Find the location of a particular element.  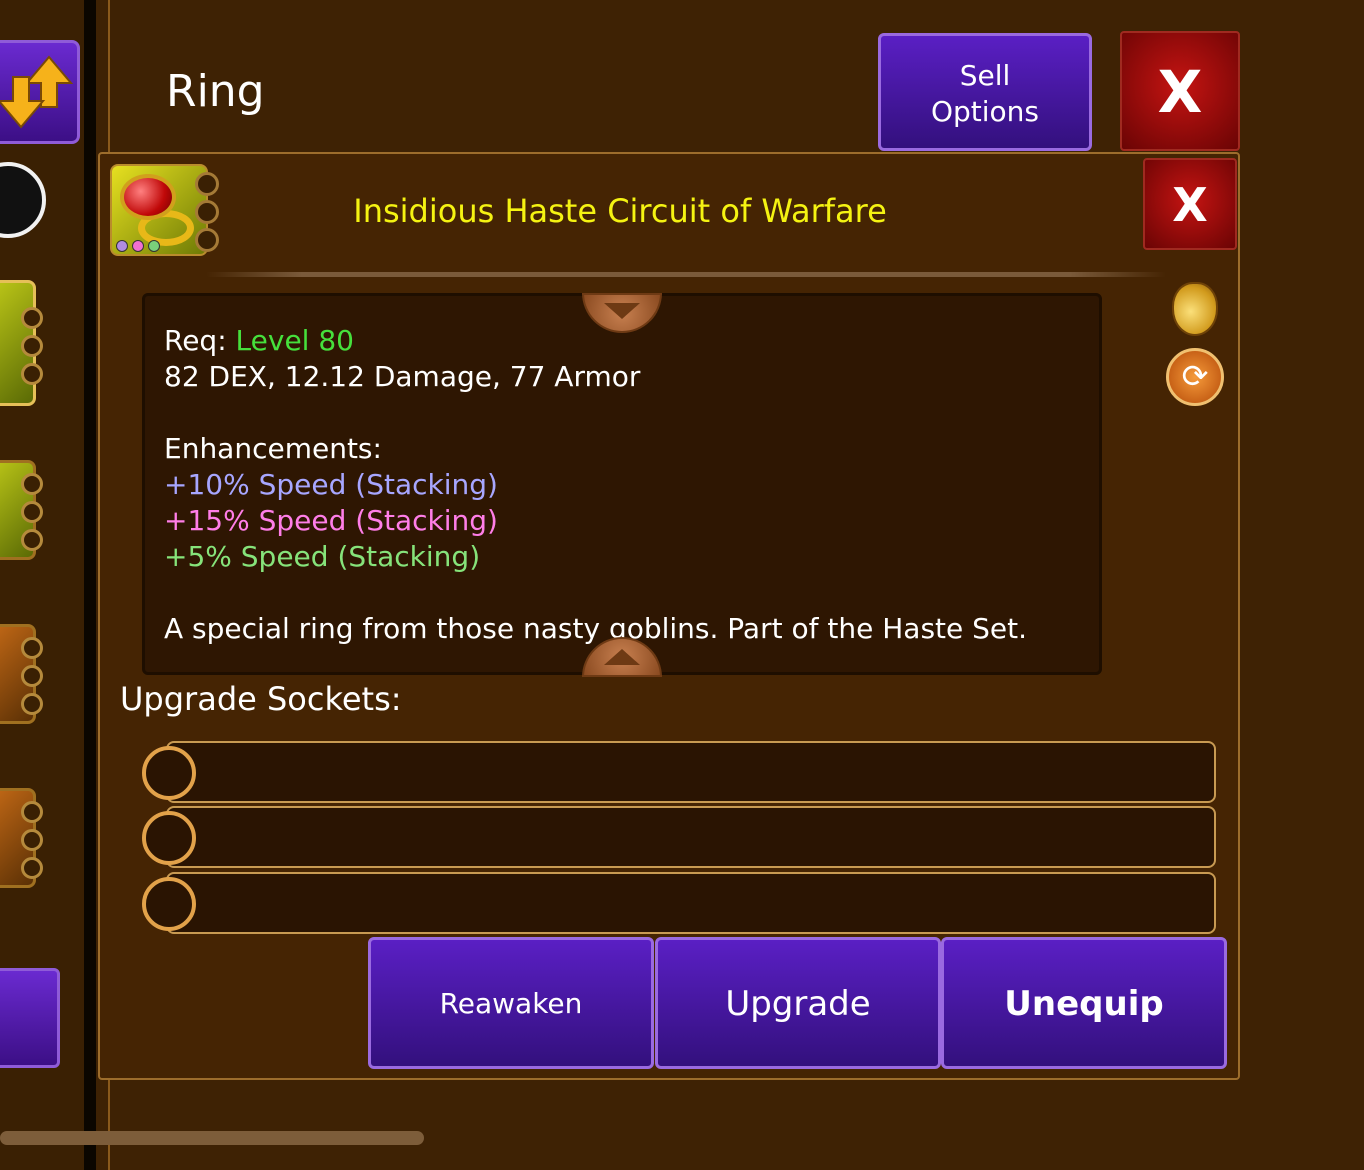

enhancements-title: Enhancements: is located at coordinates (273, 448).